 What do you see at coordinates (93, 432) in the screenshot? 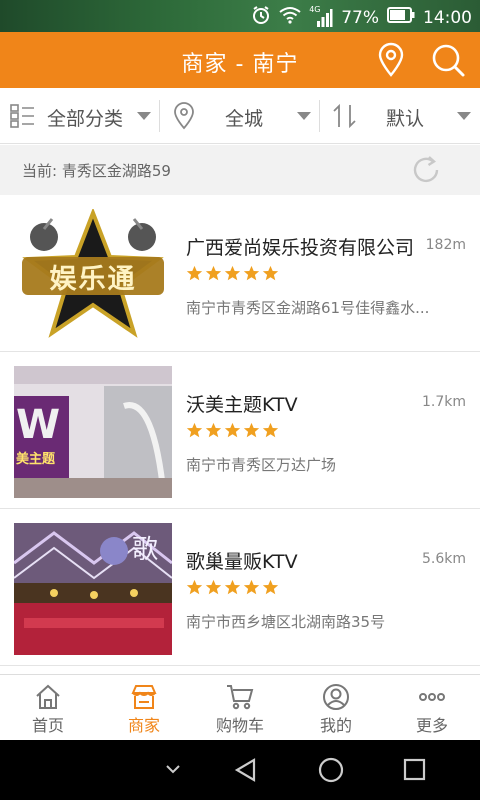
I see `merchant-thumbnail: W 美主题` at bounding box center [93, 432].